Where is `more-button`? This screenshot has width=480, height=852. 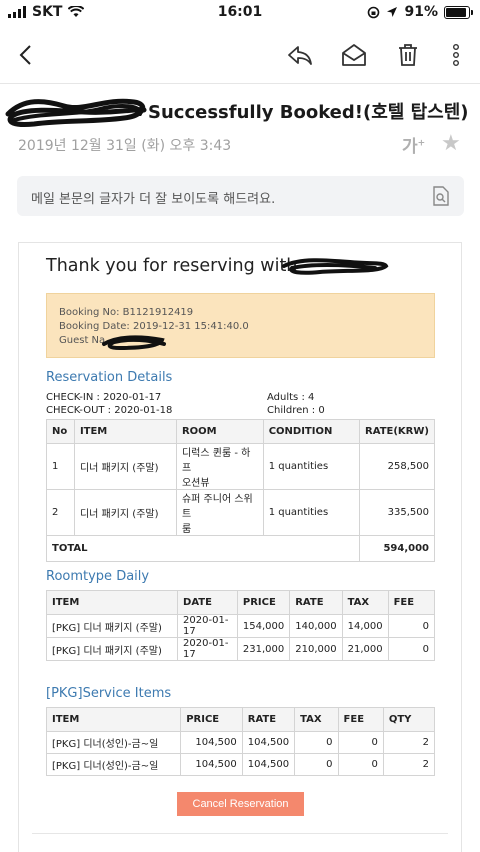 more-button is located at coordinates (456, 55).